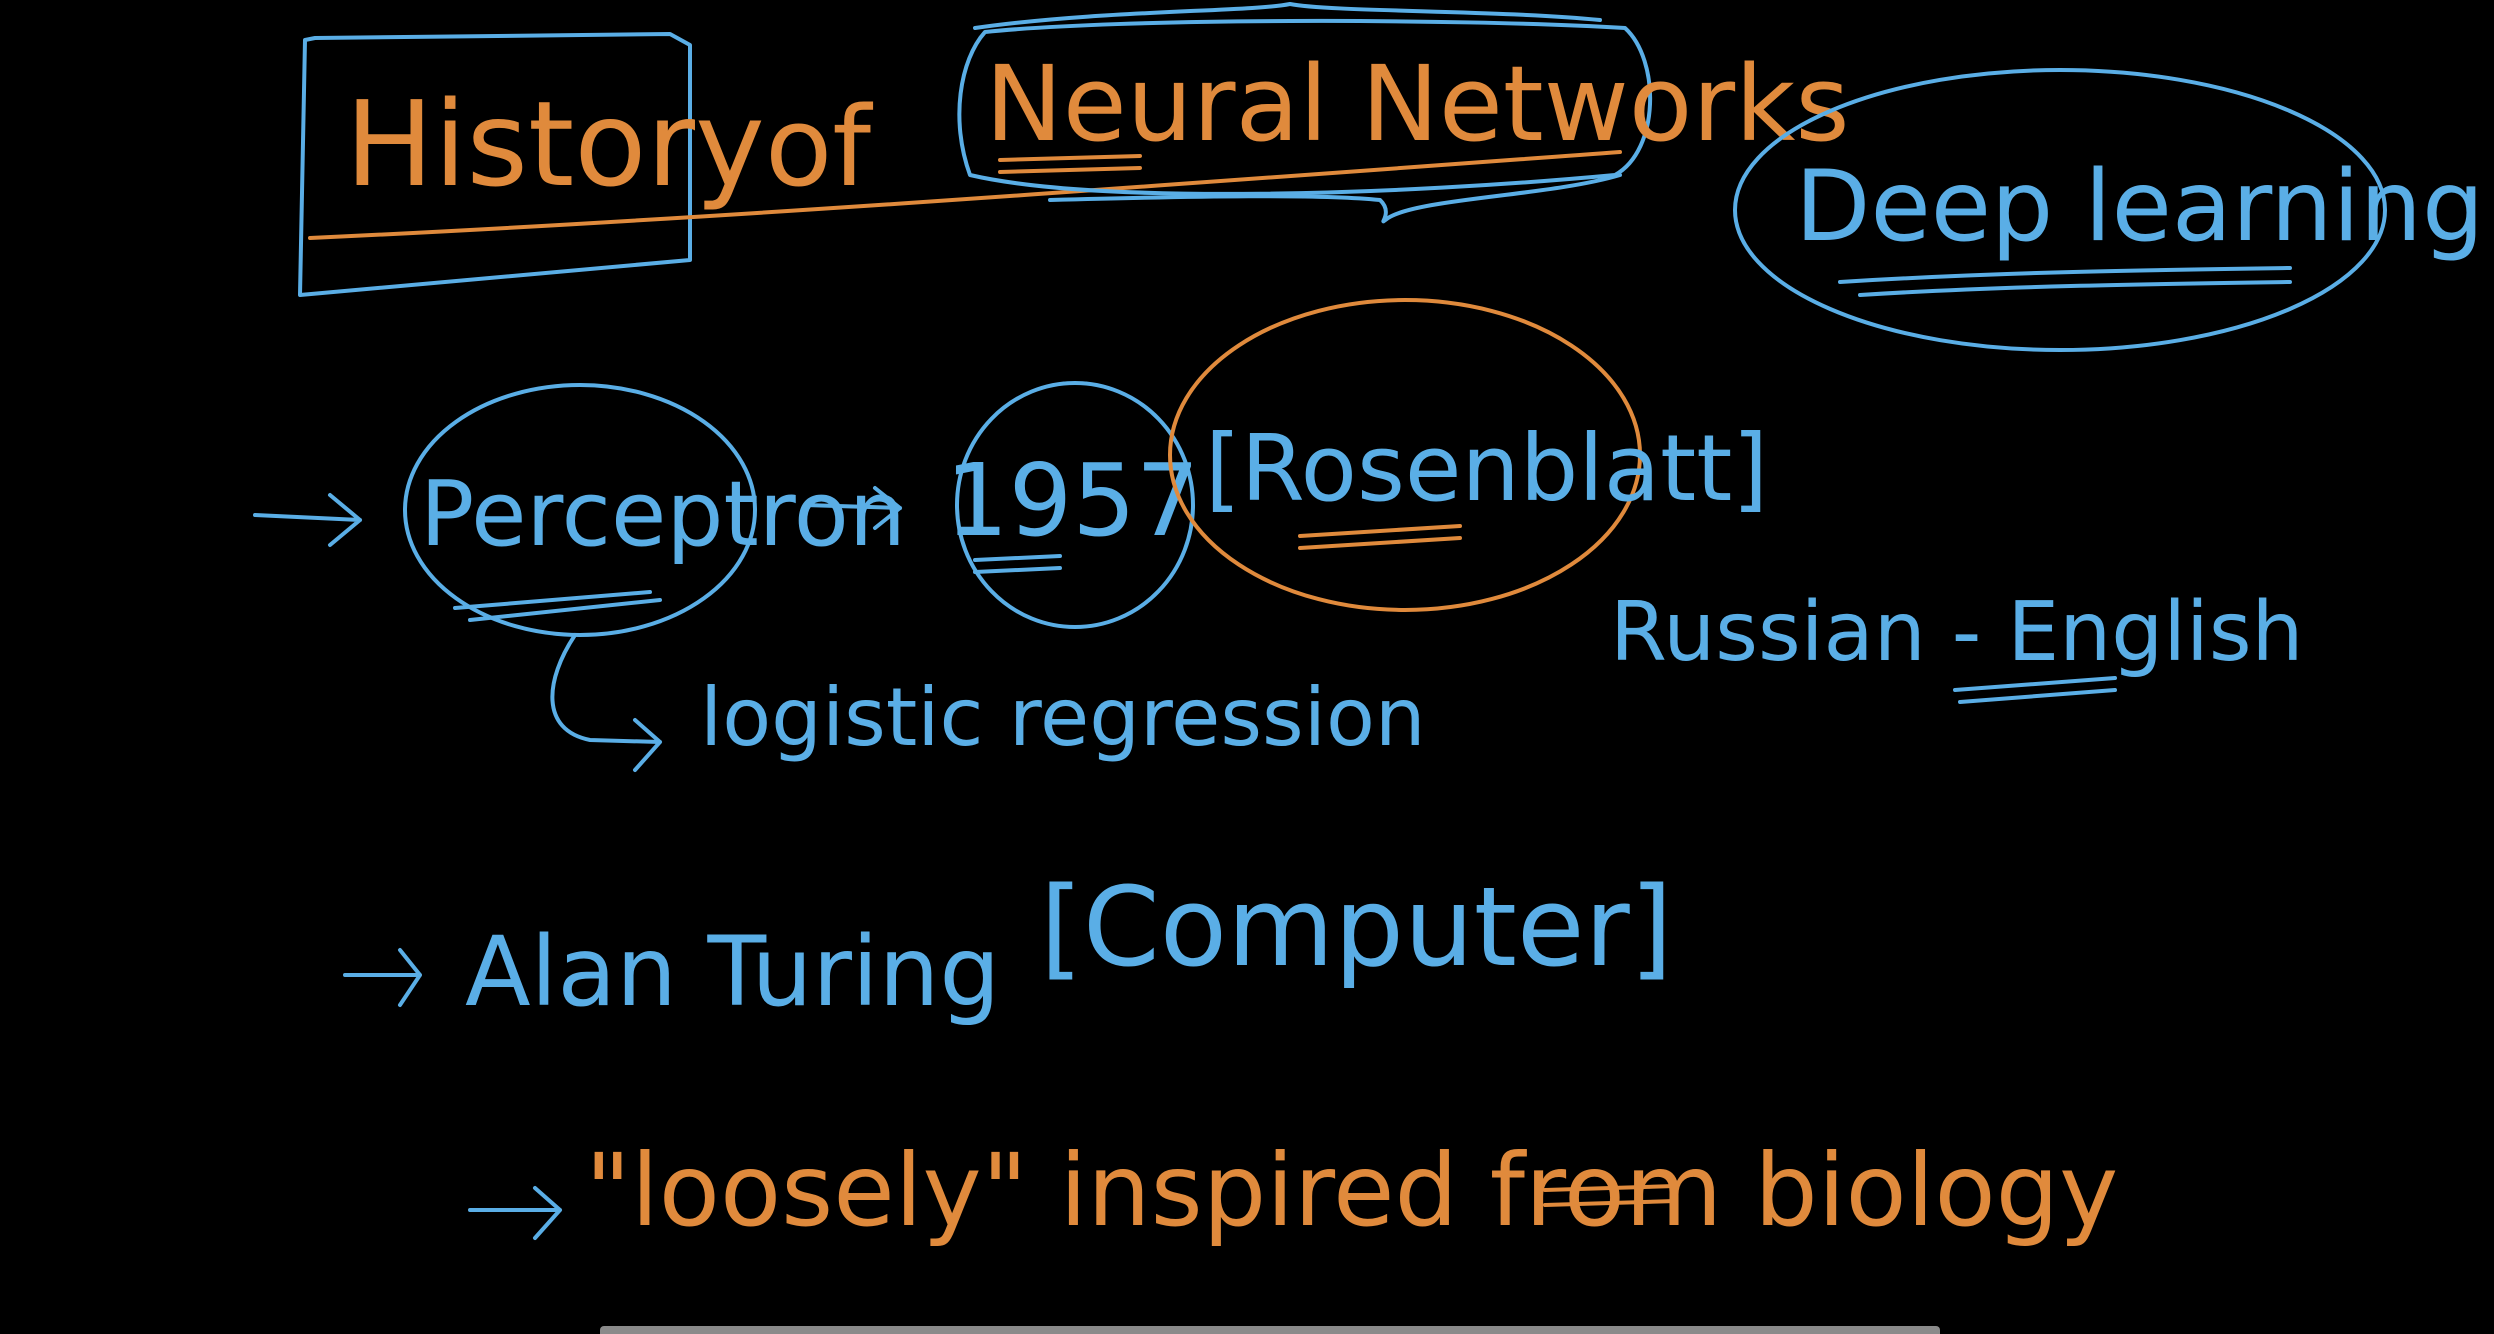 This screenshot has height=1334, width=2494. Describe the element at coordinates (2065, 281) in the screenshot. I see `deep-learning-underline` at that location.